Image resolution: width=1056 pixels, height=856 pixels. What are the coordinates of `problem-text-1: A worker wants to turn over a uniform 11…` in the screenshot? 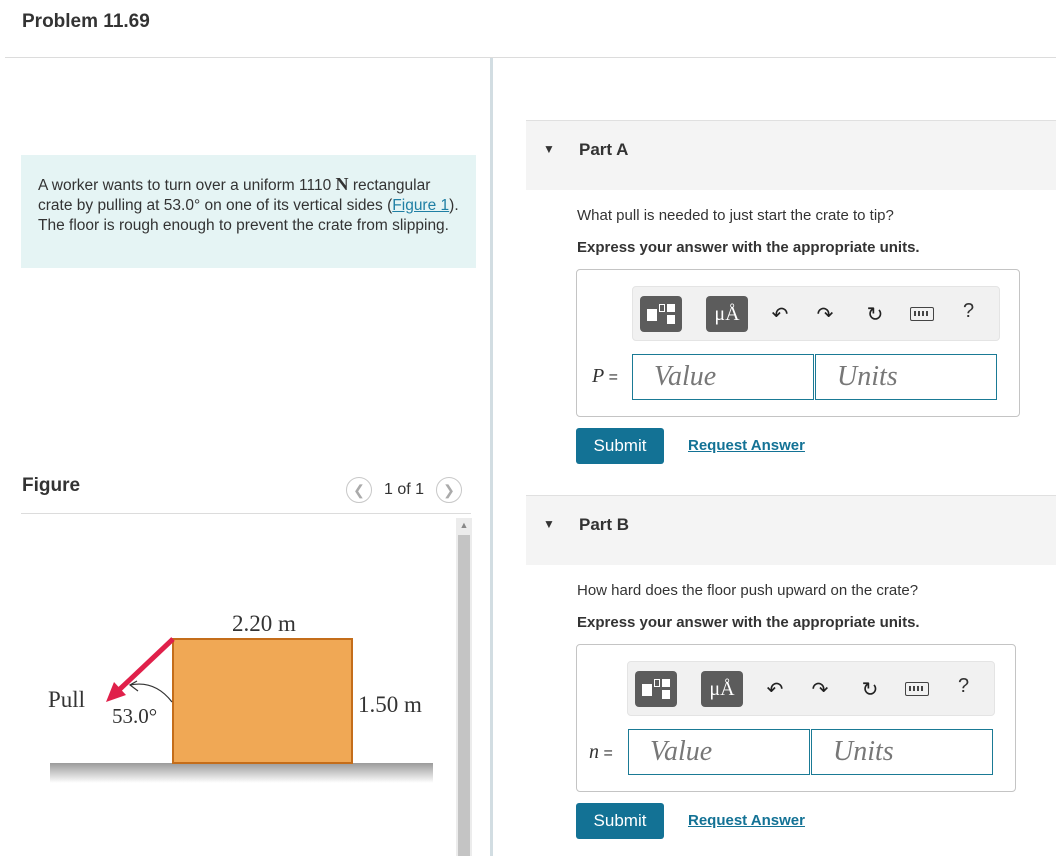 It's located at (187, 185).